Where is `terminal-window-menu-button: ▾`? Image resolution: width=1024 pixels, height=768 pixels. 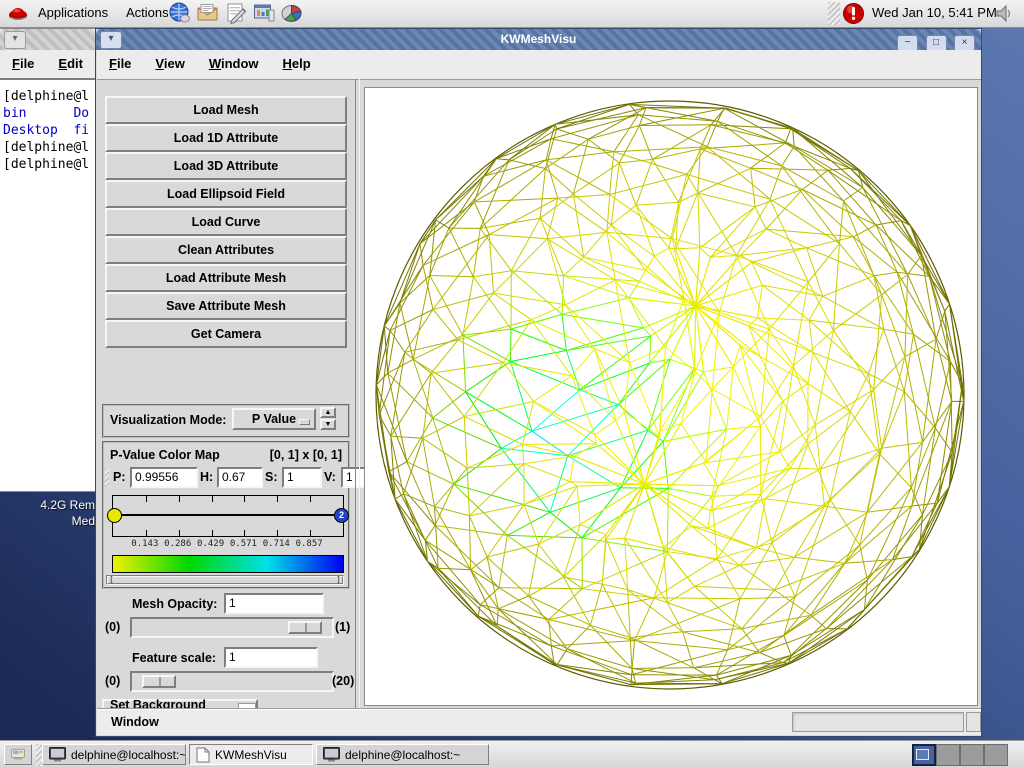
terminal-window-menu-button: ▾ is located at coordinates (15, 40).